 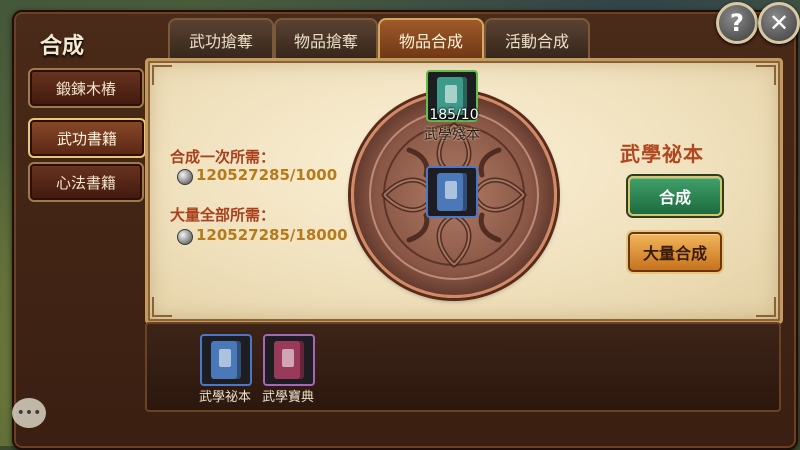 I want to click on help-button: ?, so click(x=737, y=23).